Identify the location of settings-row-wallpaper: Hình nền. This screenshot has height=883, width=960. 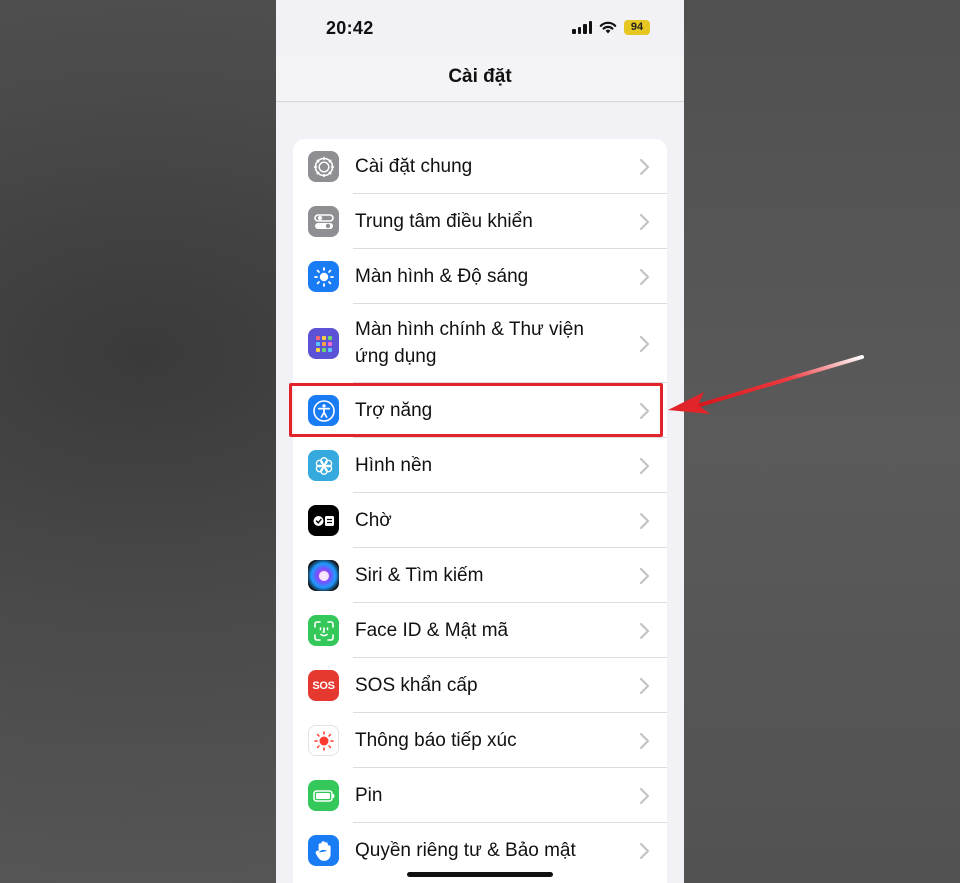
(480, 465).